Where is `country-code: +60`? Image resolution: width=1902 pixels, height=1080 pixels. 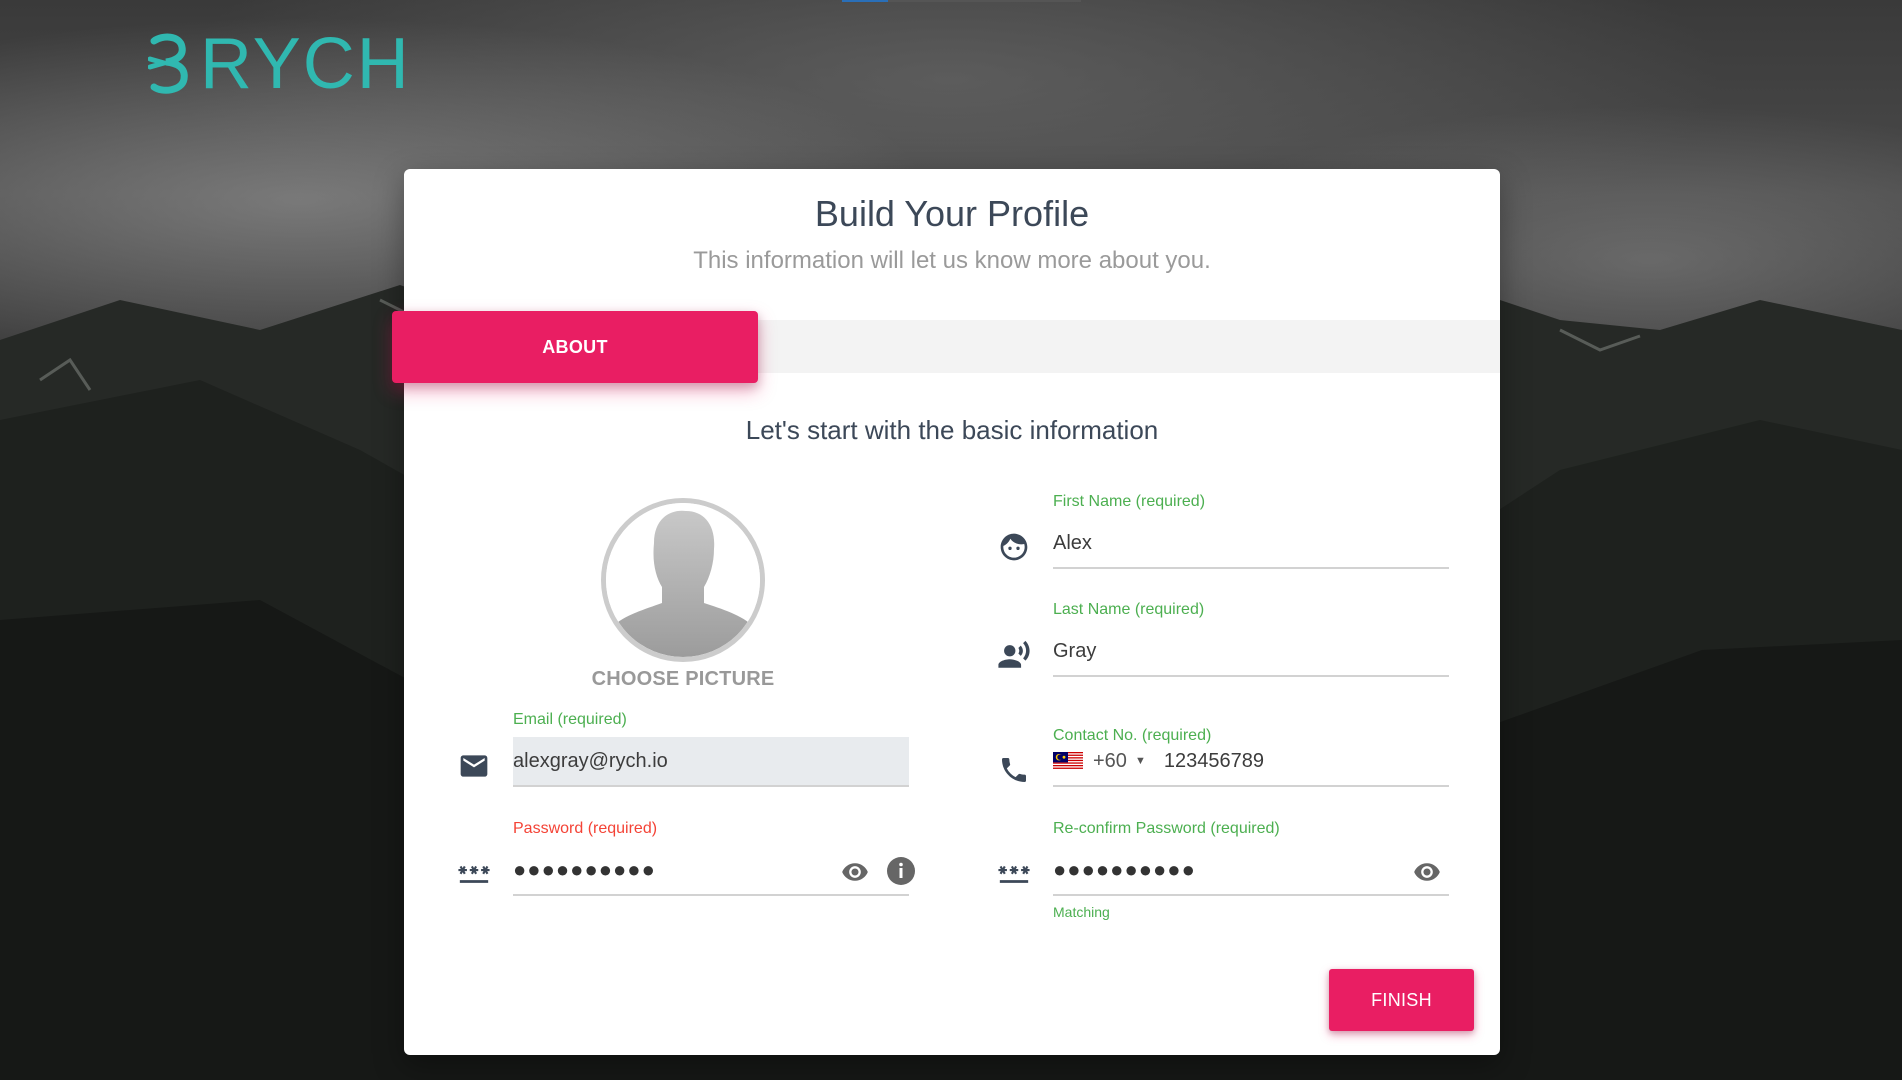 country-code: +60 is located at coordinates (1110, 761).